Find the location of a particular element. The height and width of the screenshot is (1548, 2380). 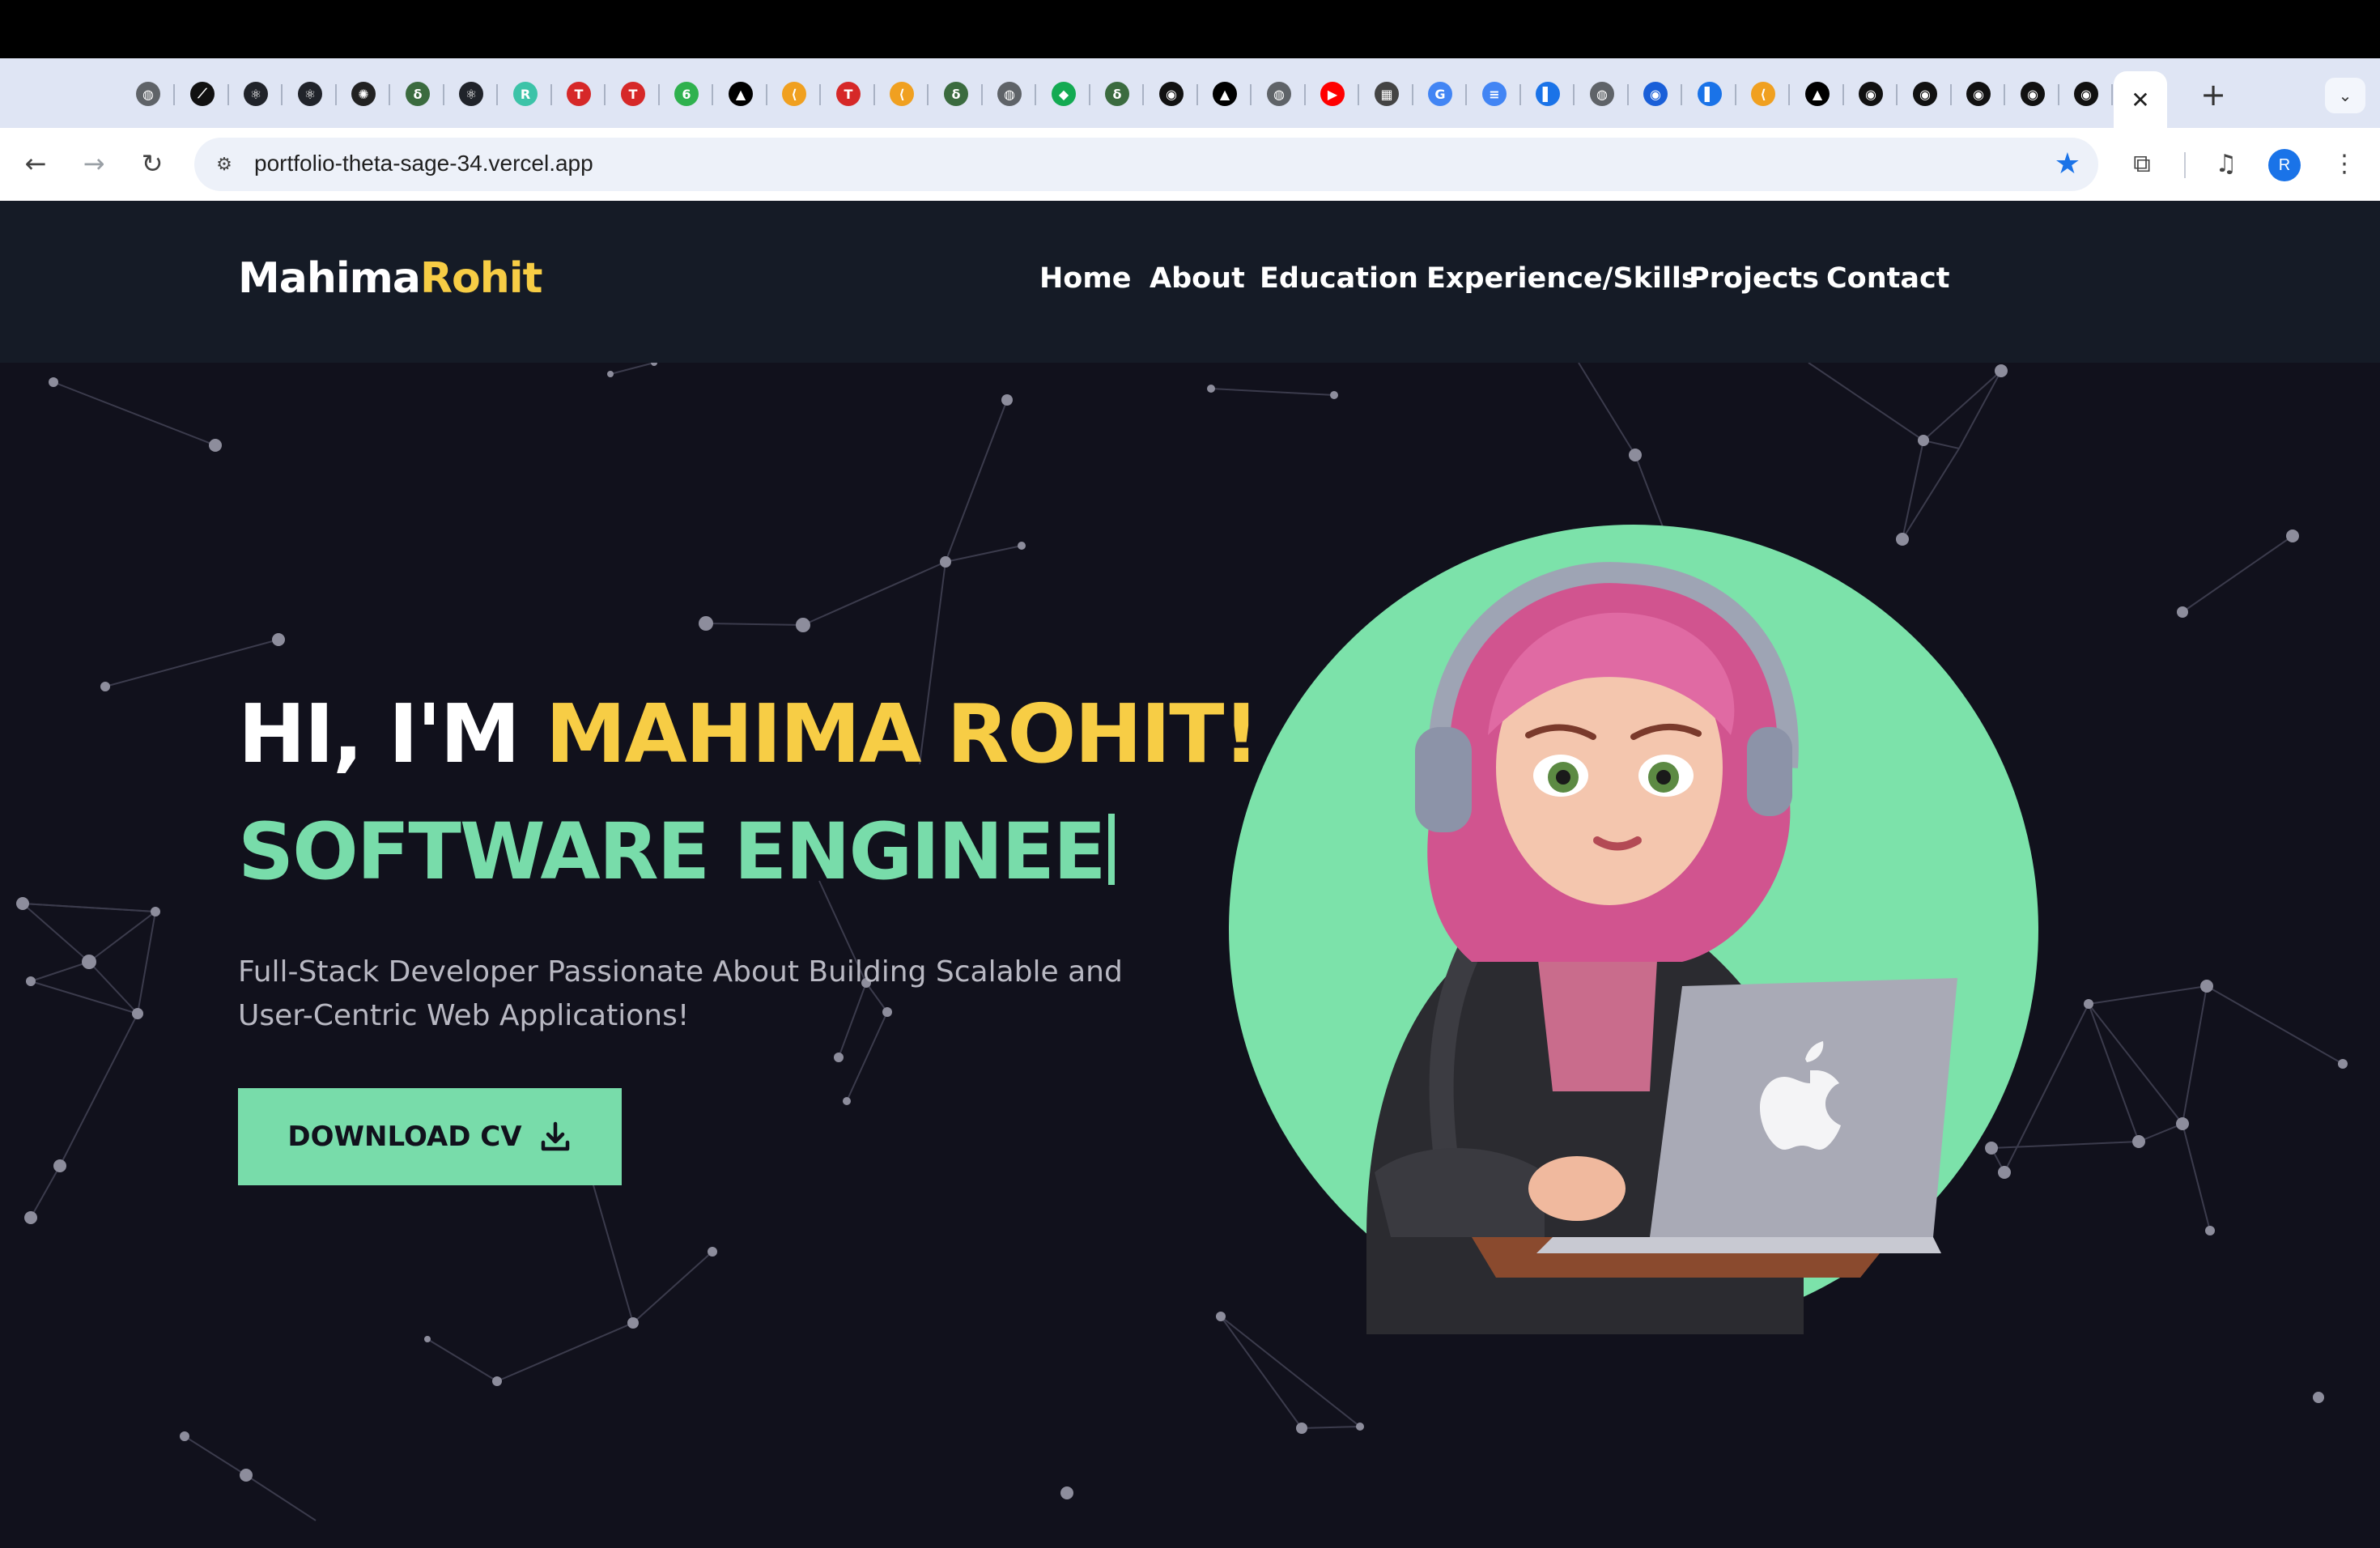

grid-icon: ▦ is located at coordinates (1387, 94).